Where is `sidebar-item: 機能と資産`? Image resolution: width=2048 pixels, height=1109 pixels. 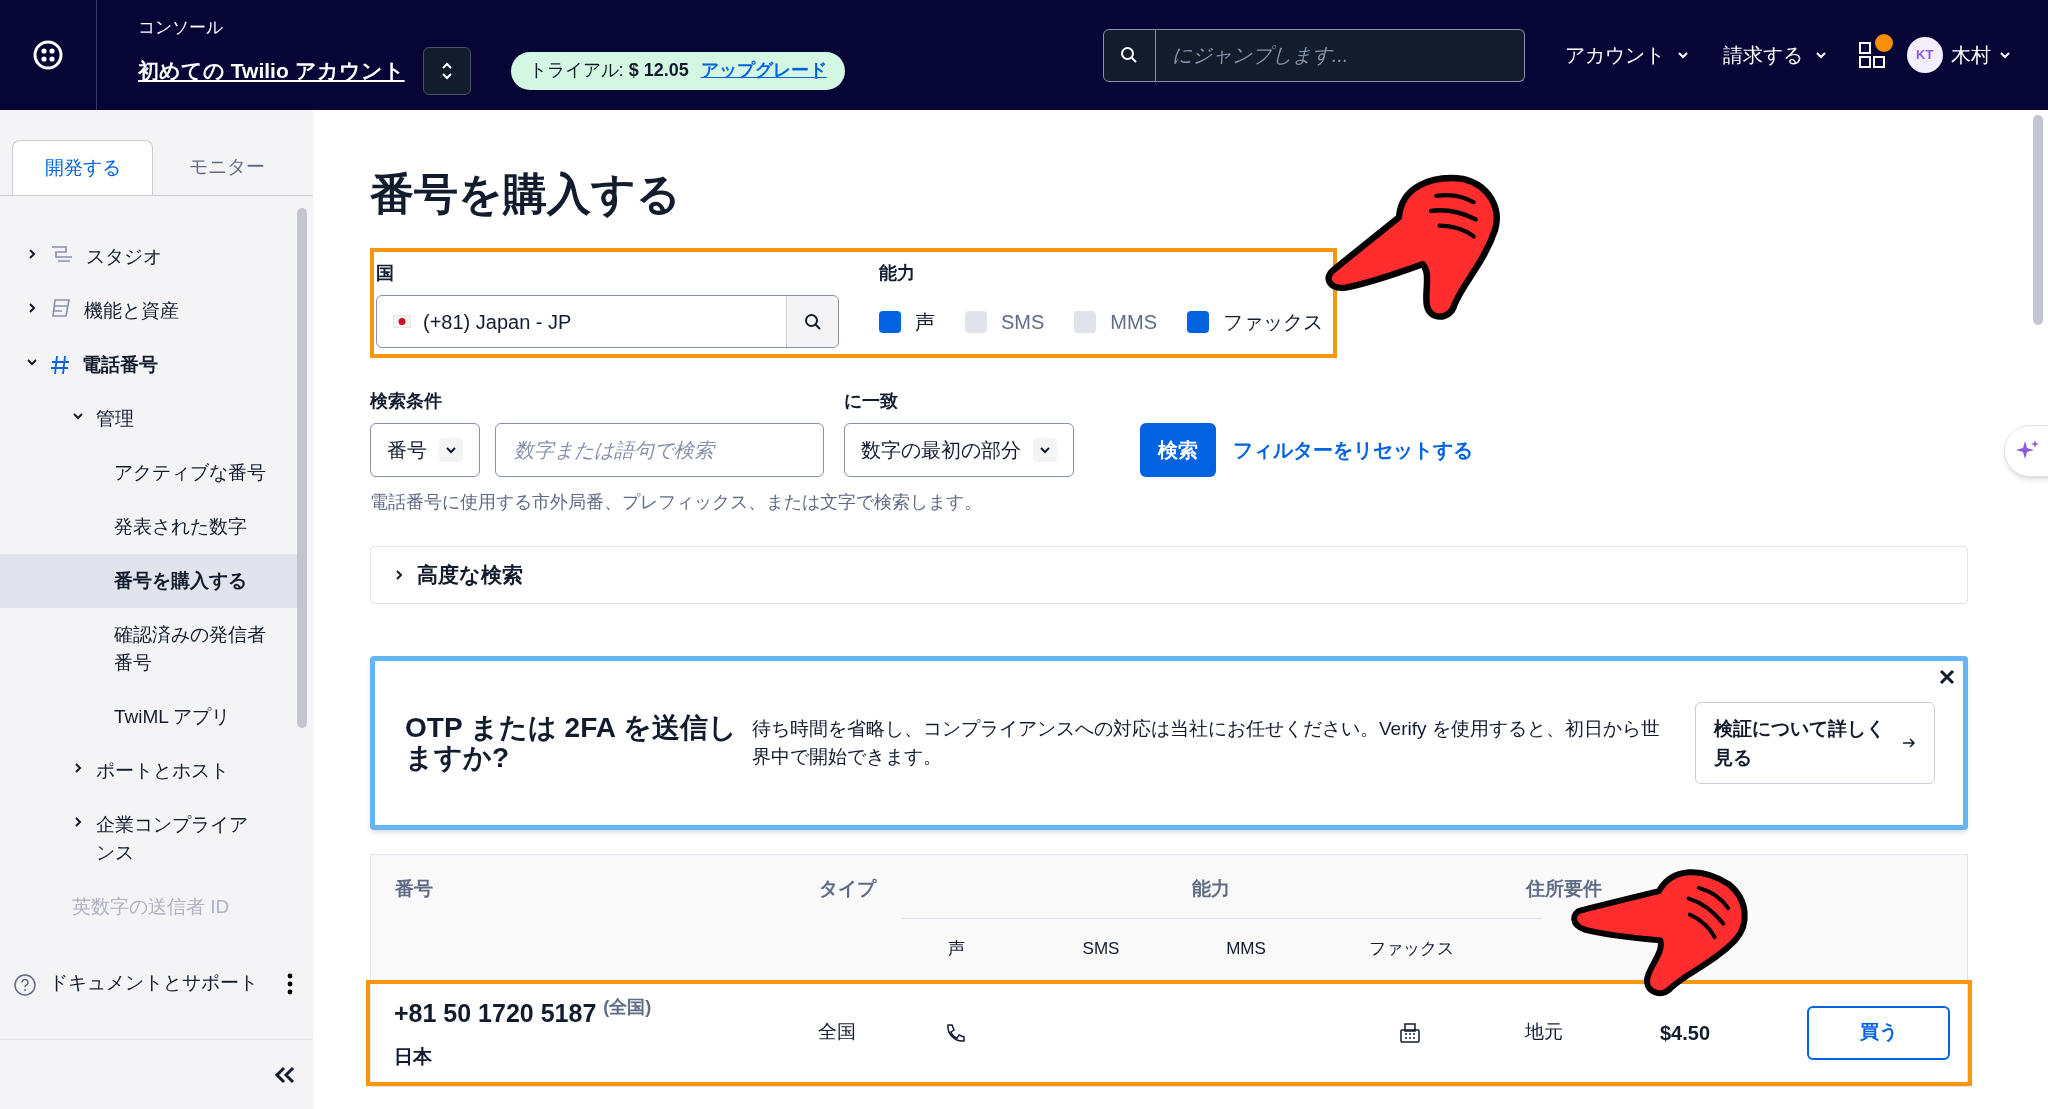
sidebar-item: 機能と資産 is located at coordinates (148, 311).